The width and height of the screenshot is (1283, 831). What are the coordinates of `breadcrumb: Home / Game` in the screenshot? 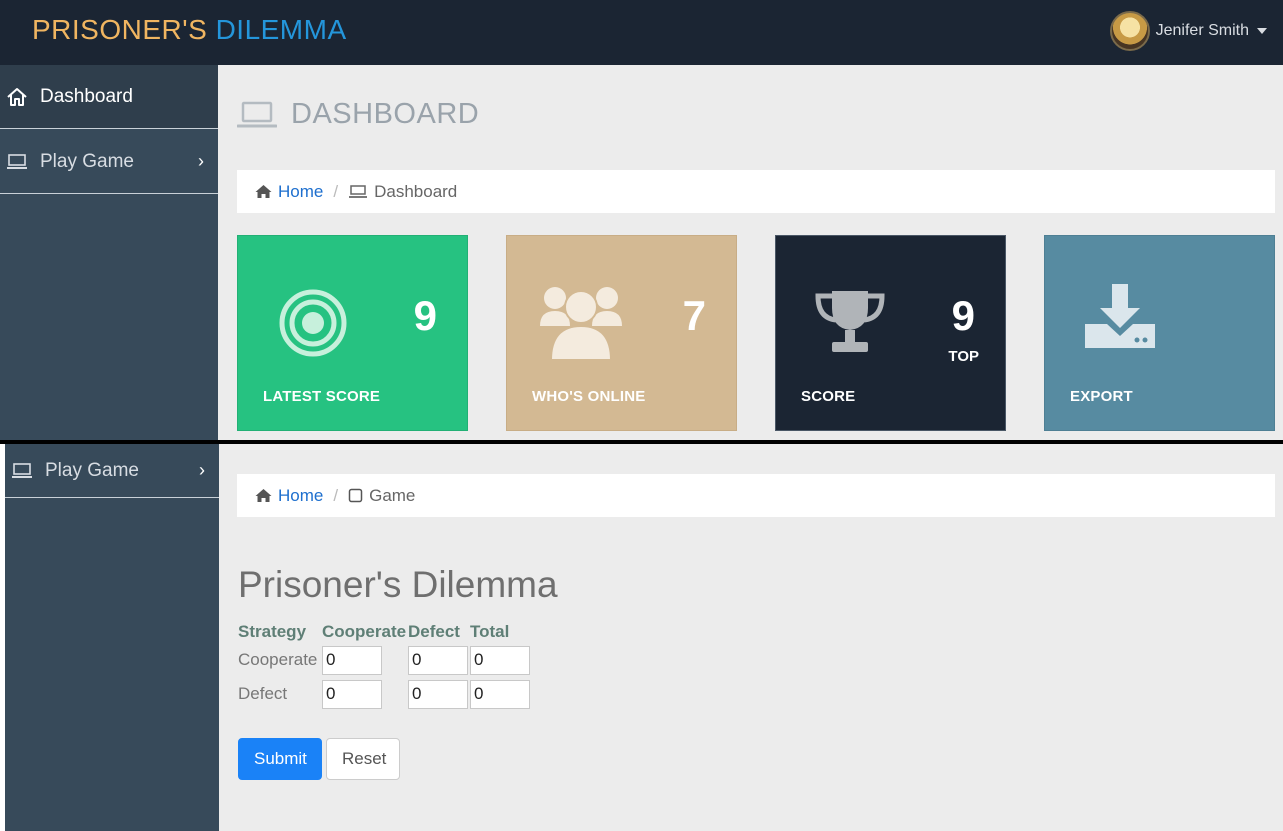 It's located at (756, 495).